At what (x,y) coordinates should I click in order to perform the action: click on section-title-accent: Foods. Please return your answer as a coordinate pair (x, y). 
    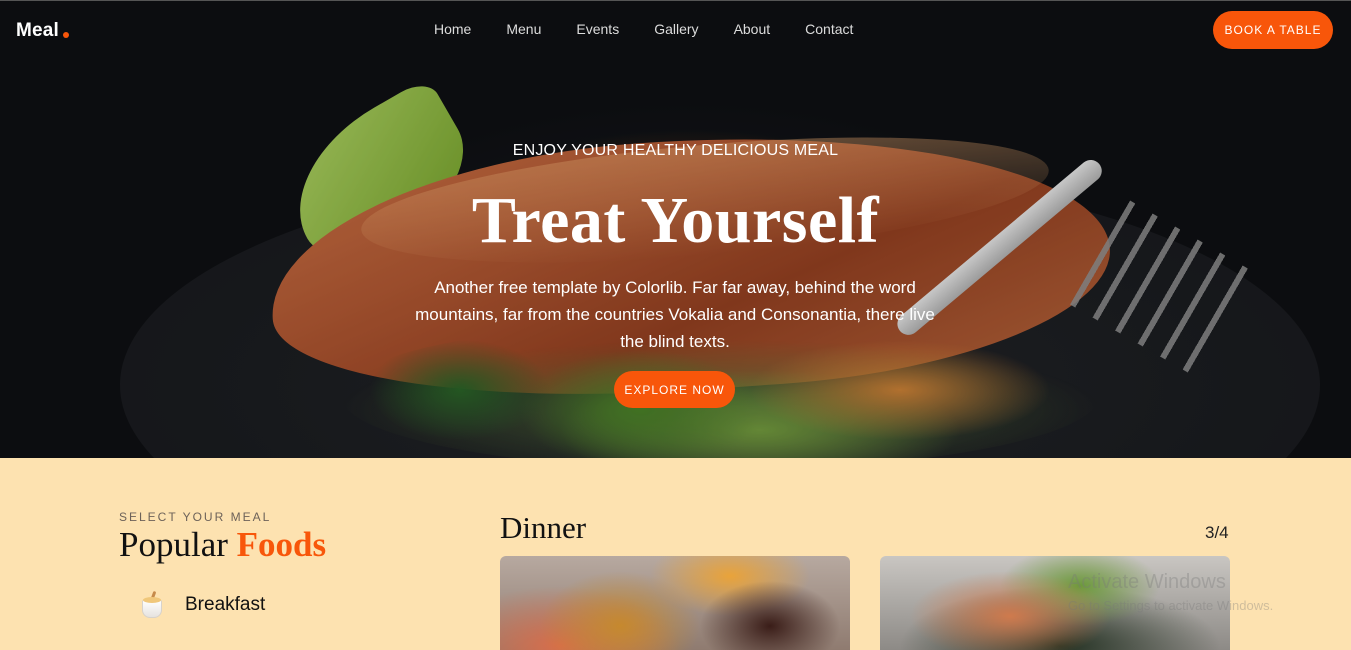
    Looking at the image, I should click on (281, 544).